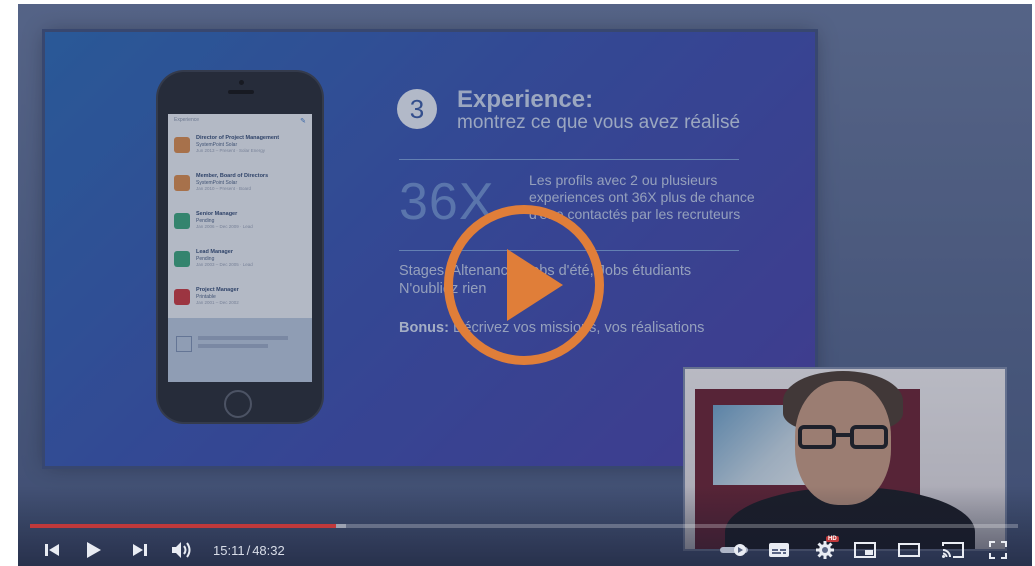  I want to click on presenter-glasses, so click(844, 437).